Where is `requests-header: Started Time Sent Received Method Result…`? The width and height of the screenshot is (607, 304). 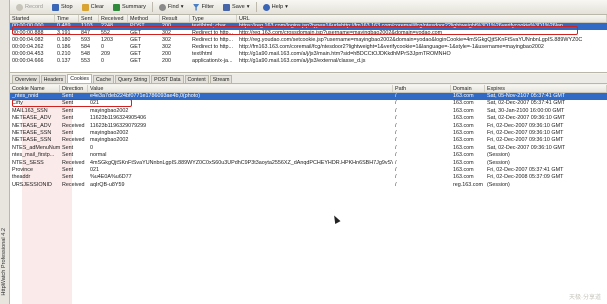 requests-header: Started Time Sent Received Method Result… is located at coordinates (308, 19).